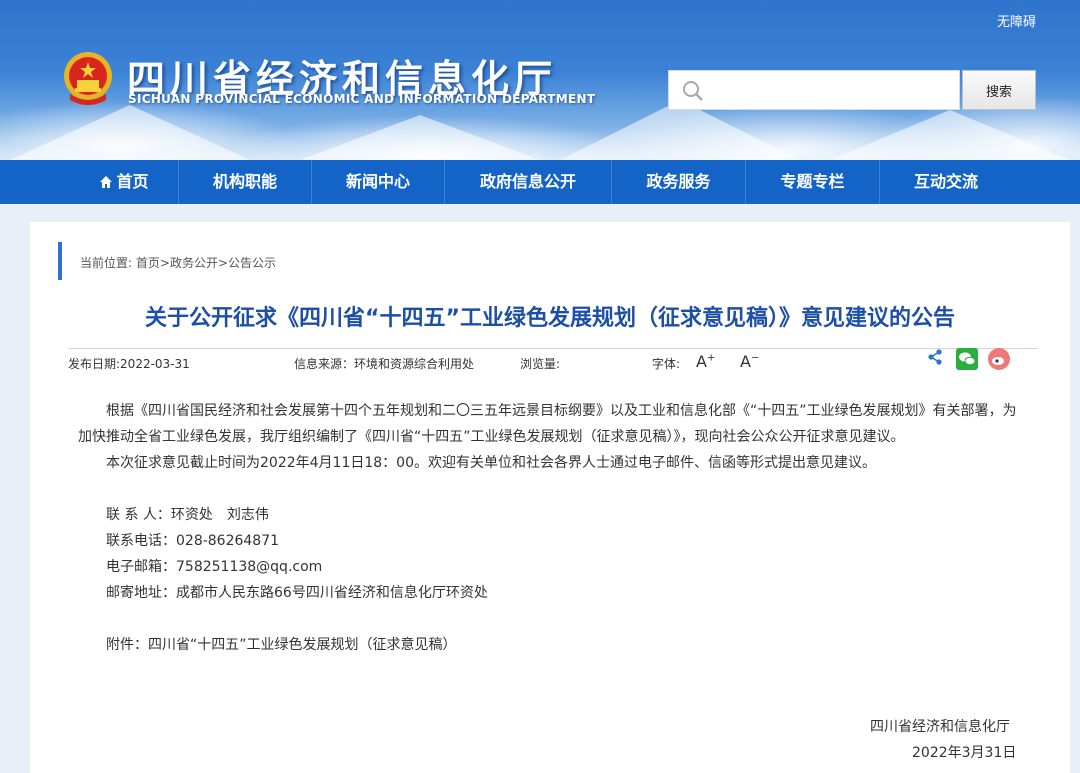  Describe the element at coordinates (701, 361) in the screenshot. I see `font-increase-label: A` at that location.